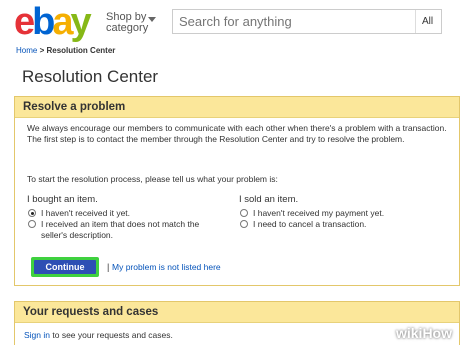  What do you see at coordinates (152, 19) in the screenshot?
I see `chevron-down-icon` at bounding box center [152, 19].